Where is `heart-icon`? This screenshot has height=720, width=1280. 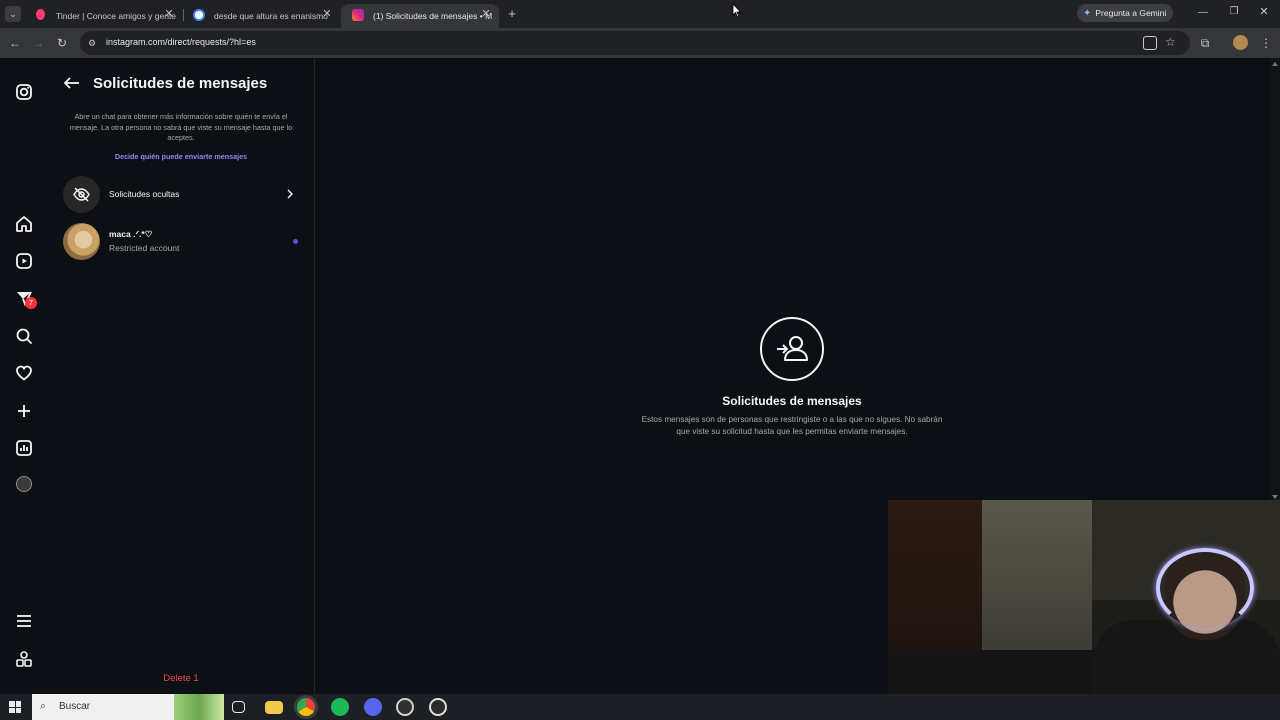 heart-icon is located at coordinates (24, 373).